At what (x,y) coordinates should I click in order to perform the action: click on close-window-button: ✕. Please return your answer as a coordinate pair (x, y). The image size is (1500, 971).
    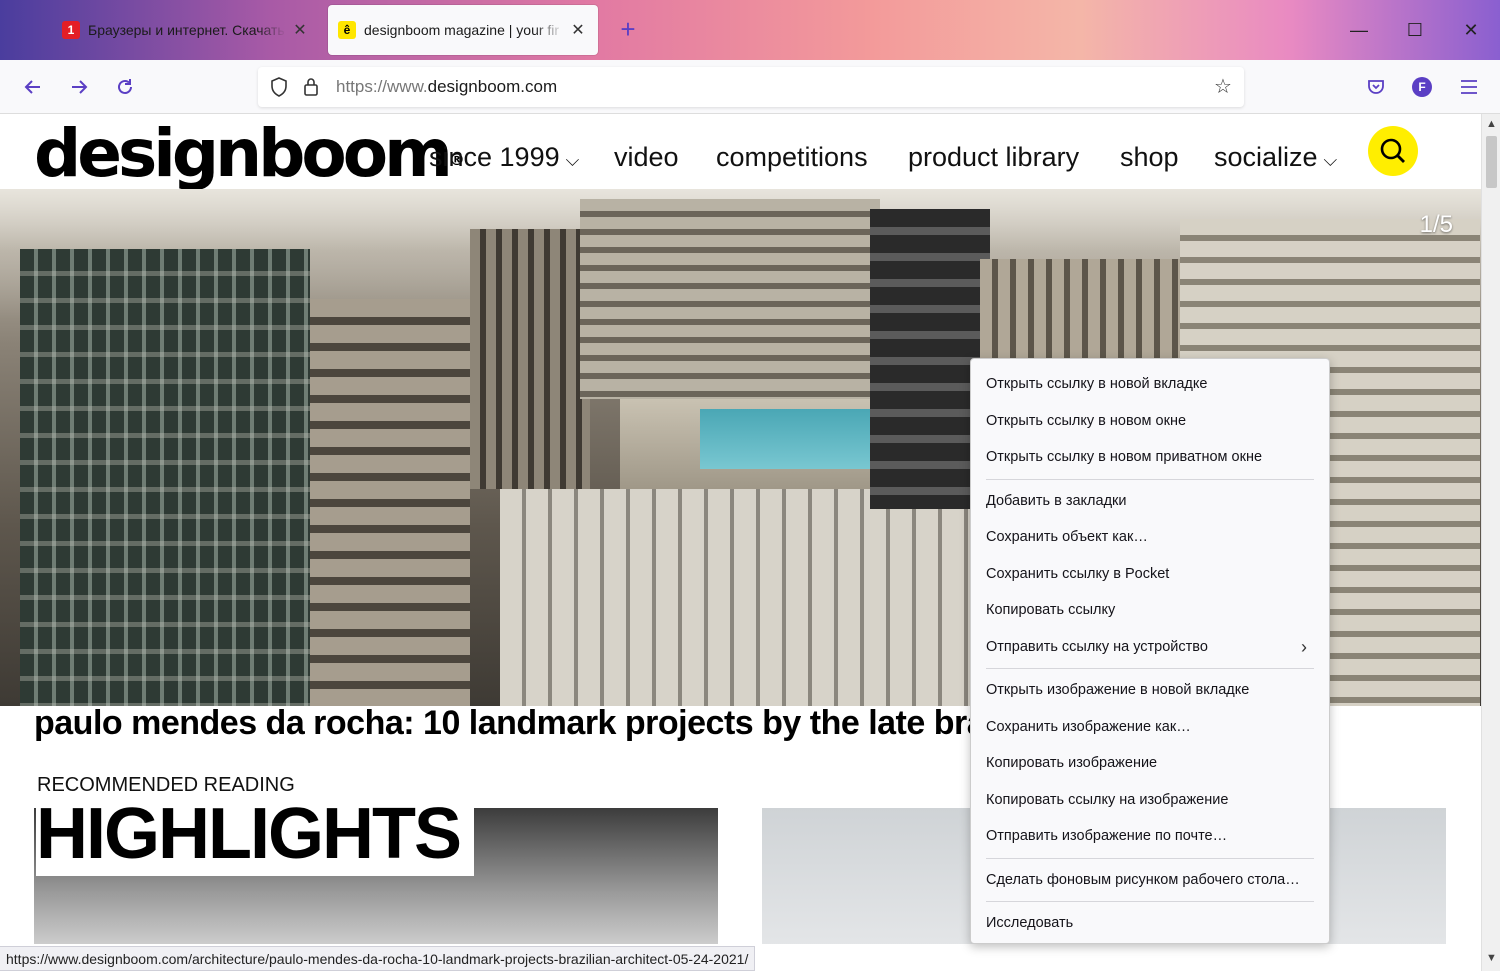
    Looking at the image, I should click on (1471, 30).